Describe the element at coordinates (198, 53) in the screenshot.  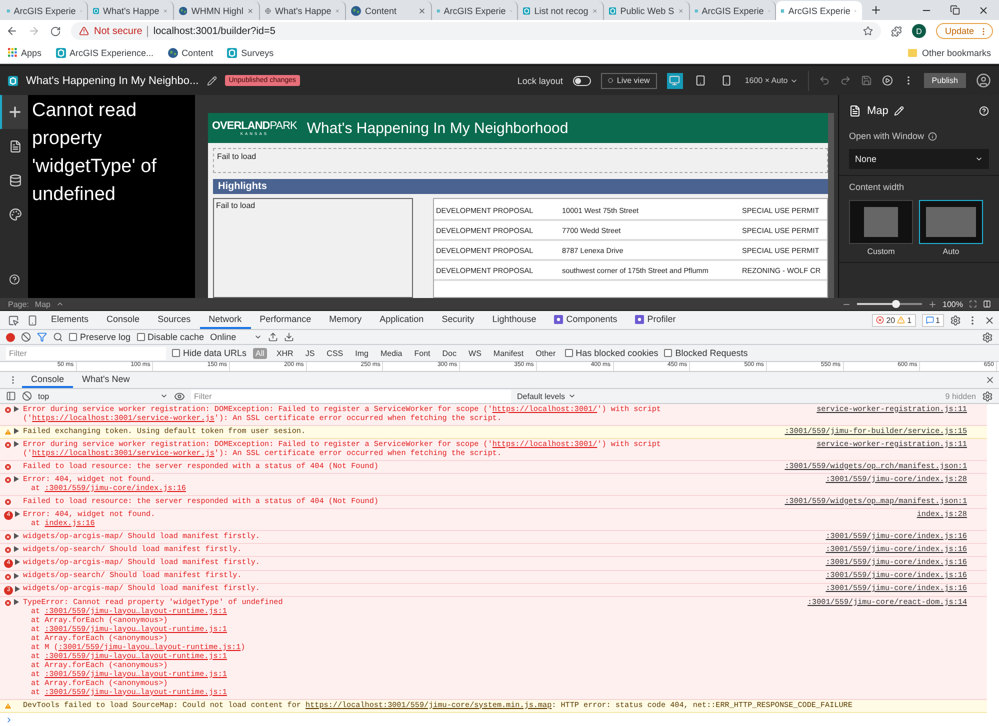
I see `bookmark-link: Content` at that location.